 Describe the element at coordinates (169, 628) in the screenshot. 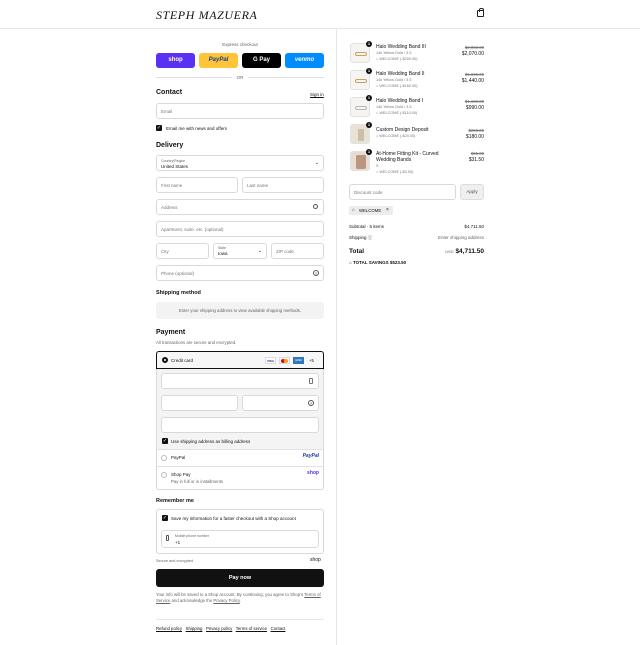

I see `refund-policy-link: Refund policy` at that location.